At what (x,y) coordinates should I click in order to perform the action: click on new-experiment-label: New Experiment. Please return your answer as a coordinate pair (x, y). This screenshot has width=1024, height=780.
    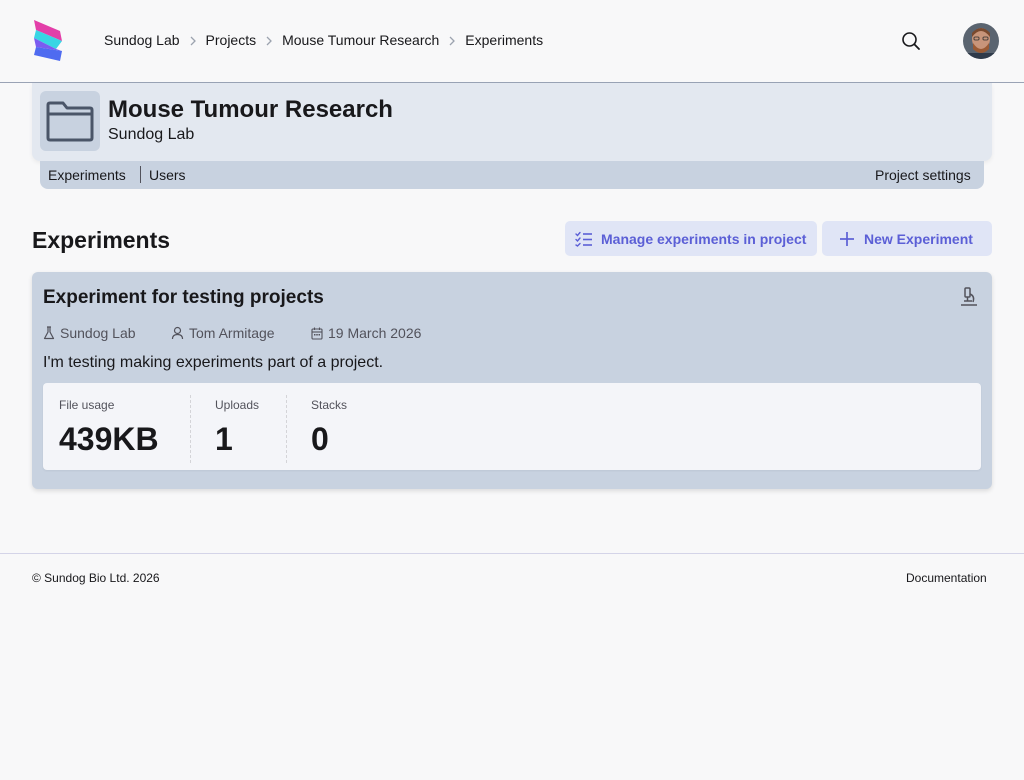
    Looking at the image, I should click on (918, 238).